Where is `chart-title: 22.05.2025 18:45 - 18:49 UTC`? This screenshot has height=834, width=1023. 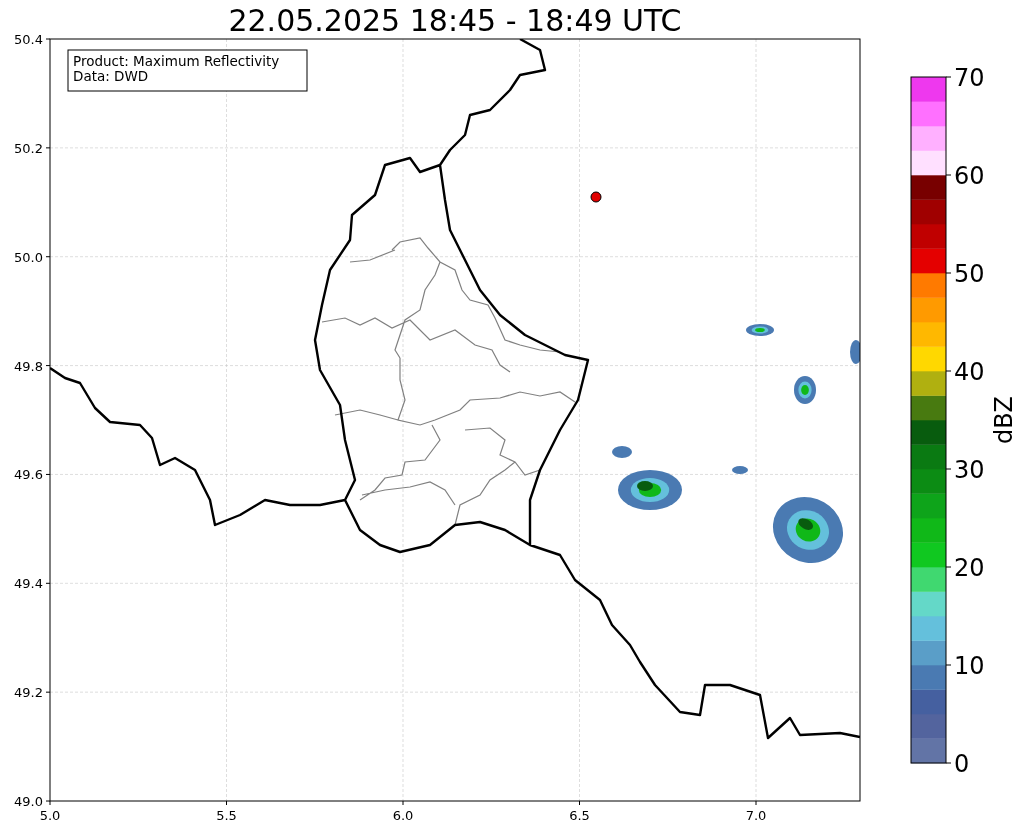
chart-title: 22.05.2025 18:45 - 18:49 UTC is located at coordinates (455, 20).